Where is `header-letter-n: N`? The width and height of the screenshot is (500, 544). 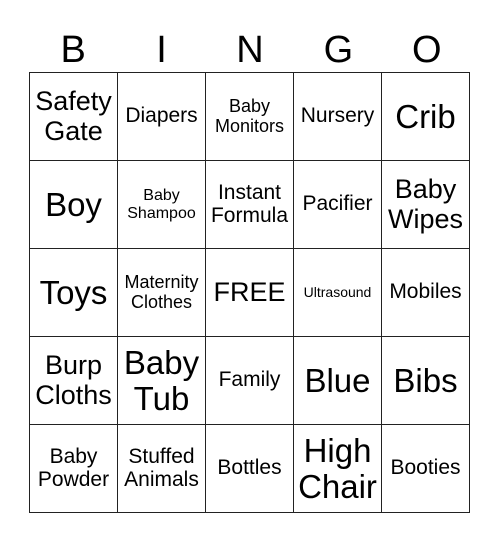
header-letter-n: N is located at coordinates (250, 50).